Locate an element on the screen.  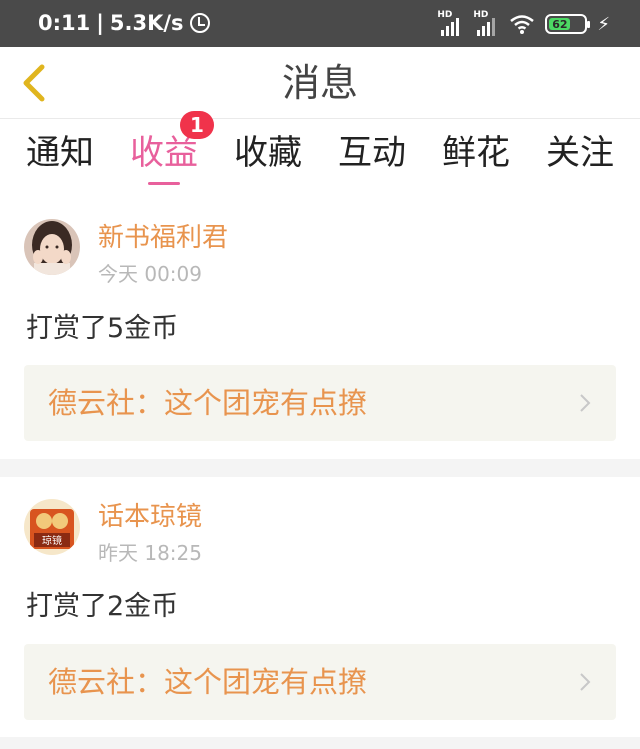
status-right: HD HD 62 ⚡ is located at coordinates (523, 23).